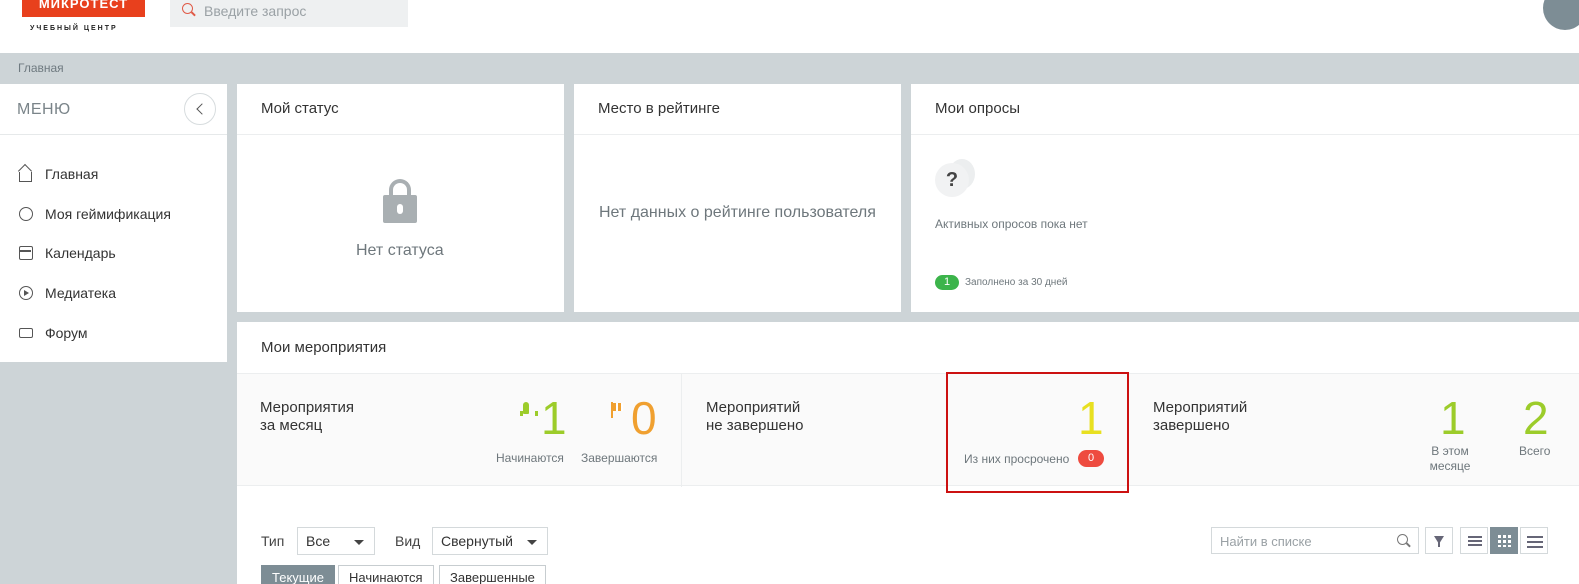  Describe the element at coordinates (477, 541) in the screenshot. I see `view-select-value: Свернутый` at that location.